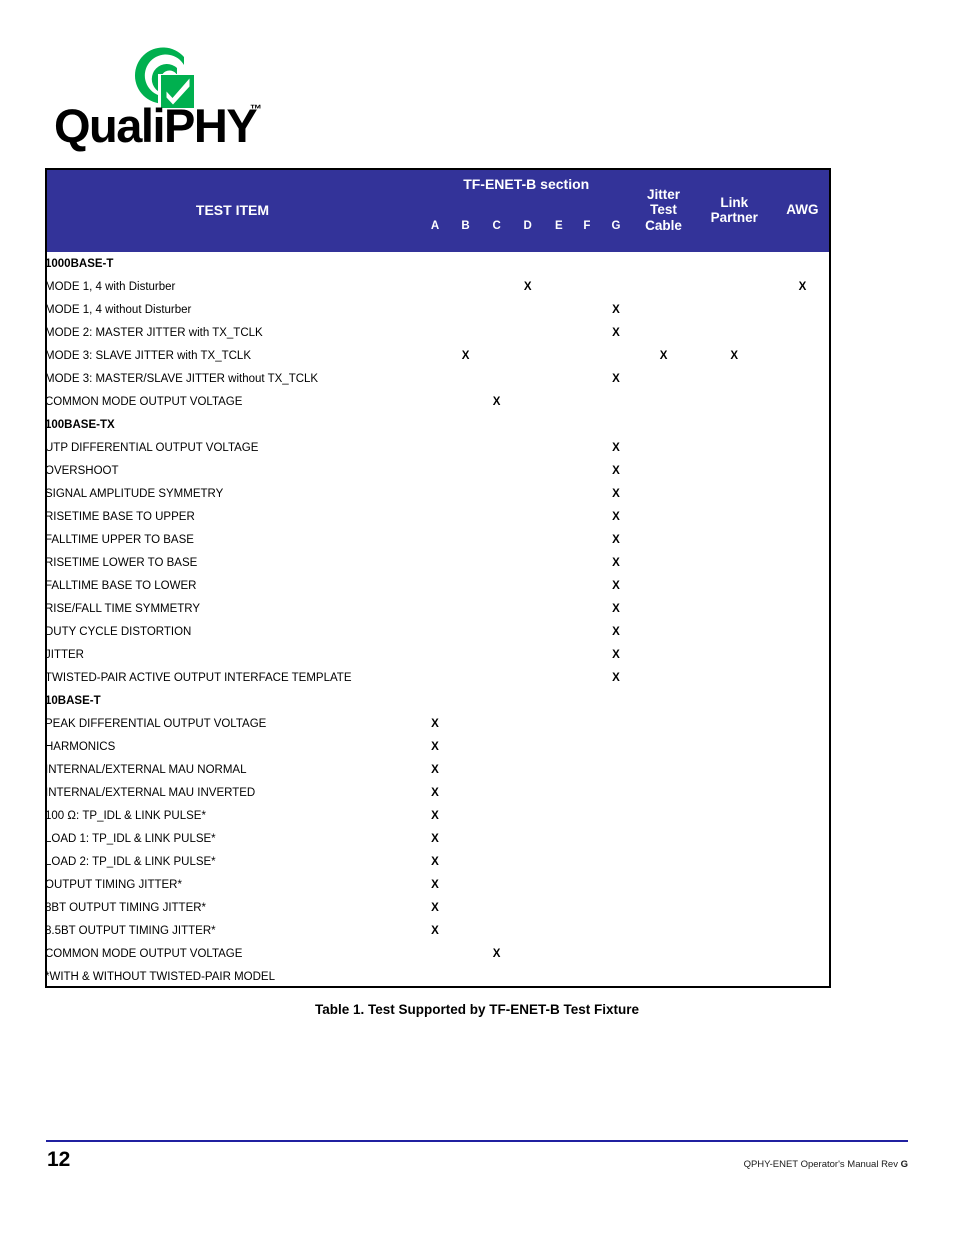 This screenshot has width=954, height=1235. Describe the element at coordinates (154, 332) in the screenshot. I see `test-item-label: MODE 2: MASTER JITTER with TX_TCLK` at that location.